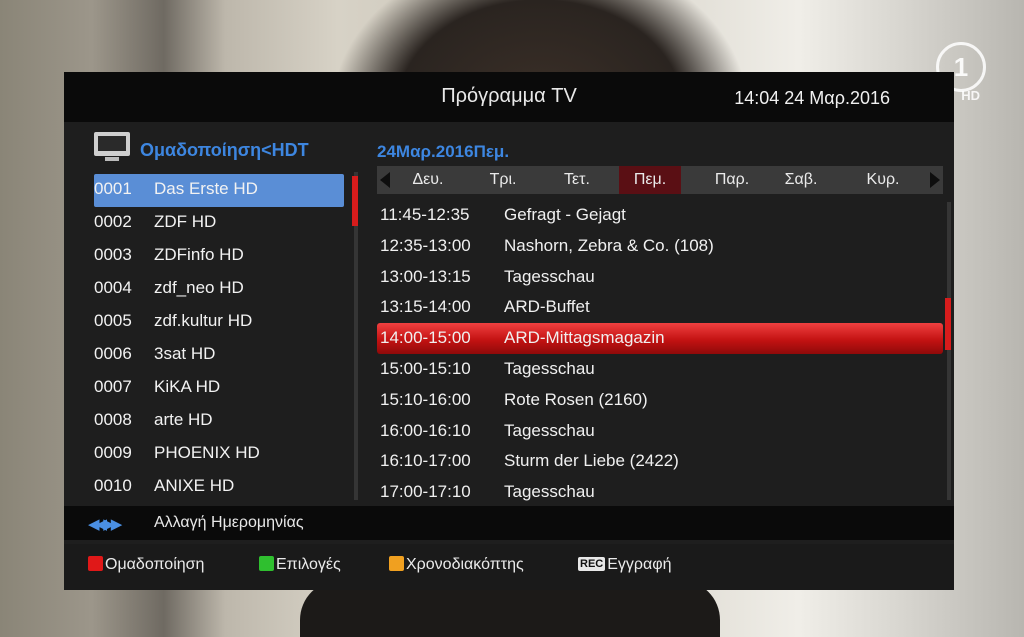 This screenshot has width=1024, height=637. What do you see at coordinates (113, 353) in the screenshot?
I see `channel-number: 0006` at bounding box center [113, 353].